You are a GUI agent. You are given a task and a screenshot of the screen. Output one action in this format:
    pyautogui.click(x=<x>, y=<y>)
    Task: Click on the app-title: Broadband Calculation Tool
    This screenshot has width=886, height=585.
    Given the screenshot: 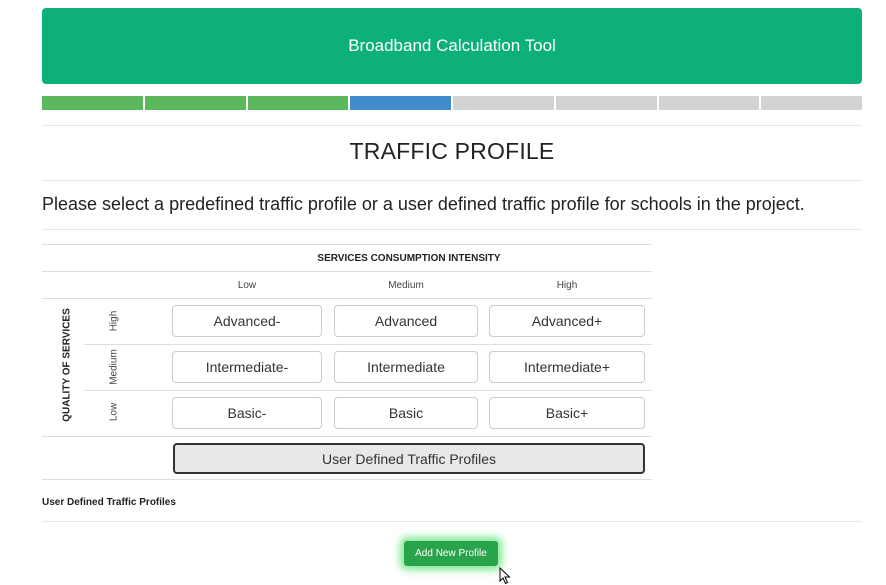 What is the action you would take?
    pyautogui.click(x=452, y=45)
    